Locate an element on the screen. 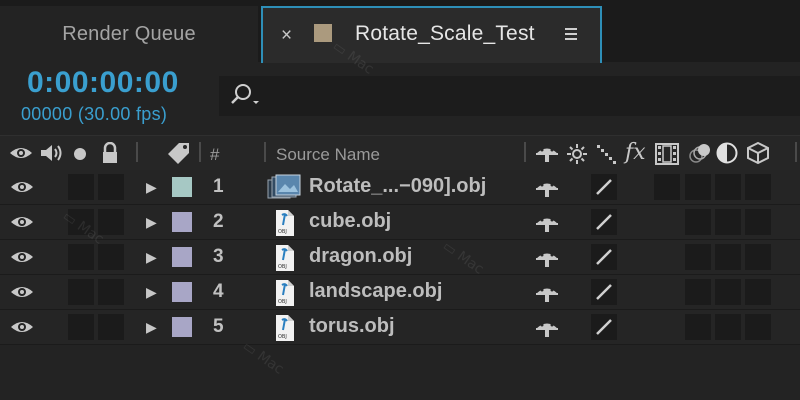 The width and height of the screenshot is (800, 400). layer-source-name: dragon.obj is located at coordinates (360, 256).